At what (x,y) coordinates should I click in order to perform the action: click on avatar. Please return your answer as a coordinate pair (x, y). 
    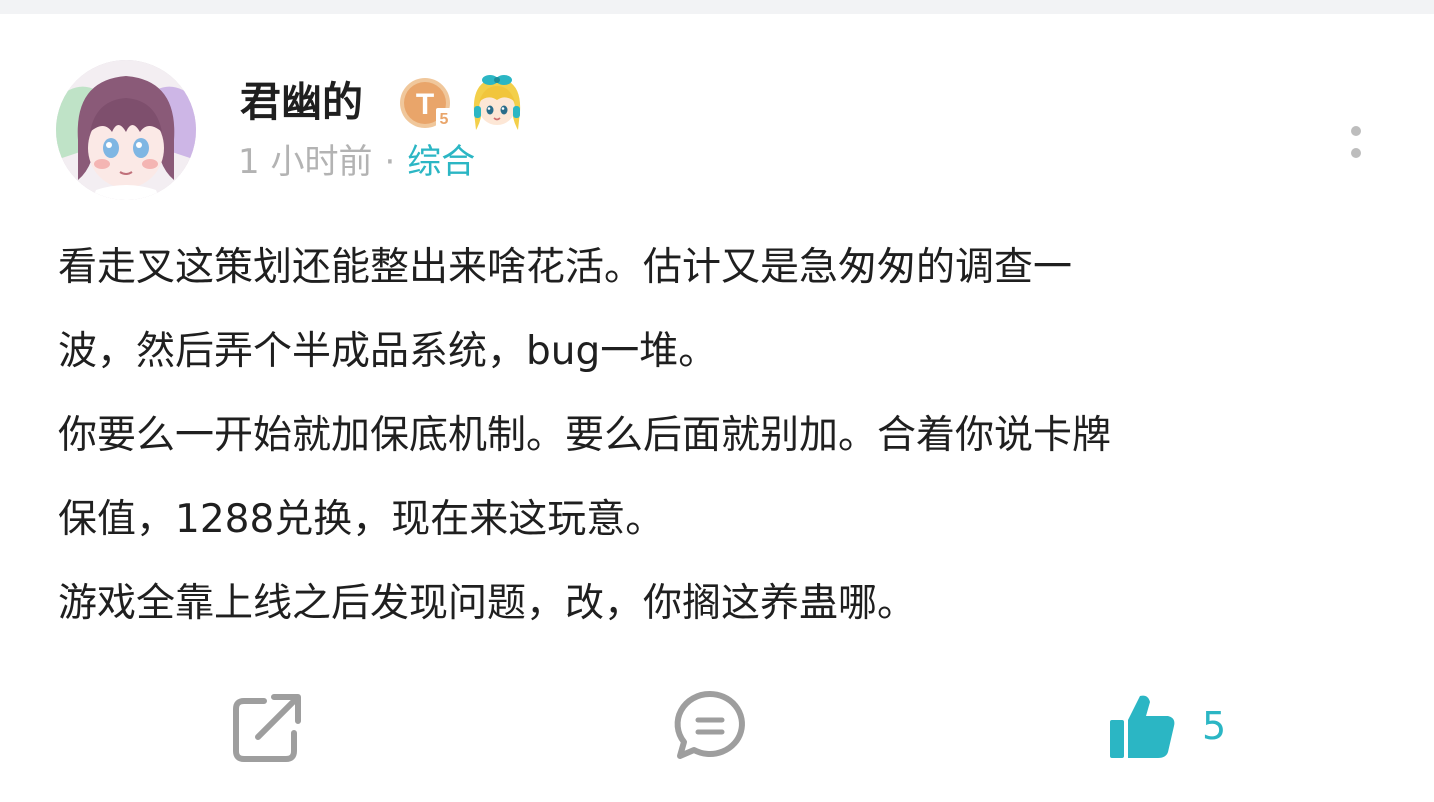
    Looking at the image, I should click on (126, 130).